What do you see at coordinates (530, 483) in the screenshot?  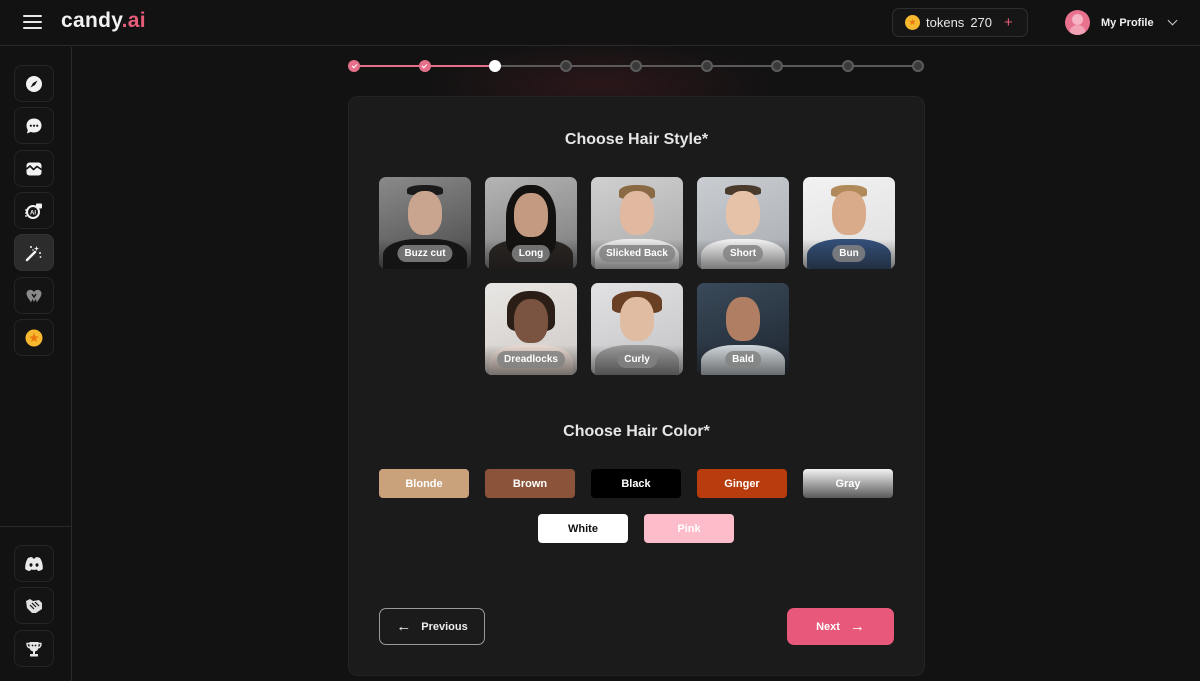 I see `hair-color-option-brown: Brown` at bounding box center [530, 483].